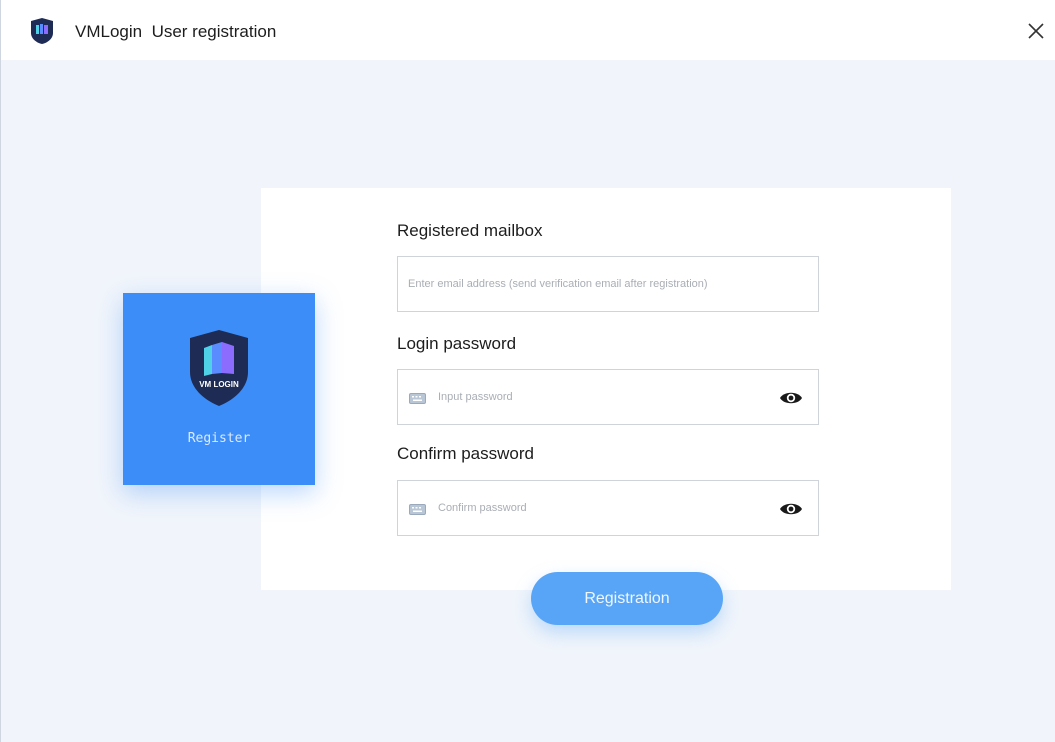 The height and width of the screenshot is (742, 1055). Describe the element at coordinates (528, 30) in the screenshot. I see `title-bar: VMLogin User registration` at that location.